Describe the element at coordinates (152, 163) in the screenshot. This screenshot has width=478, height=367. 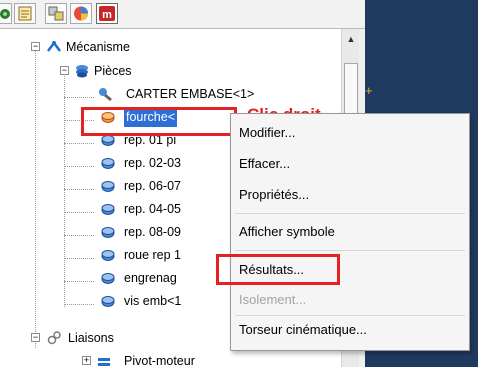
I see `tree-item-label: rep. 02-03` at that location.